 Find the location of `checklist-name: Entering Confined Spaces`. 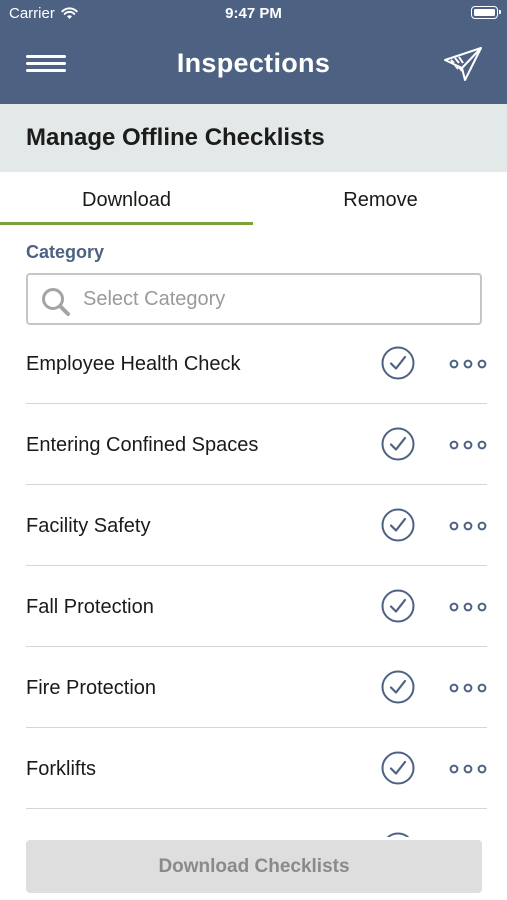

checklist-name: Entering Confined Spaces is located at coordinates (142, 445).